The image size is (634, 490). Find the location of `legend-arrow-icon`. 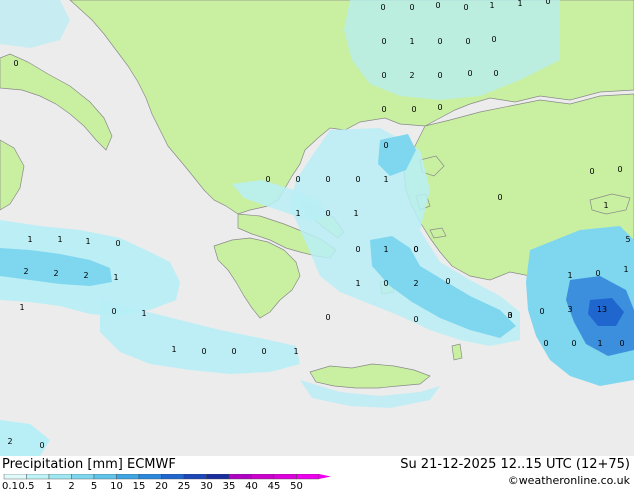

legend-arrow-icon is located at coordinates (325, 476).